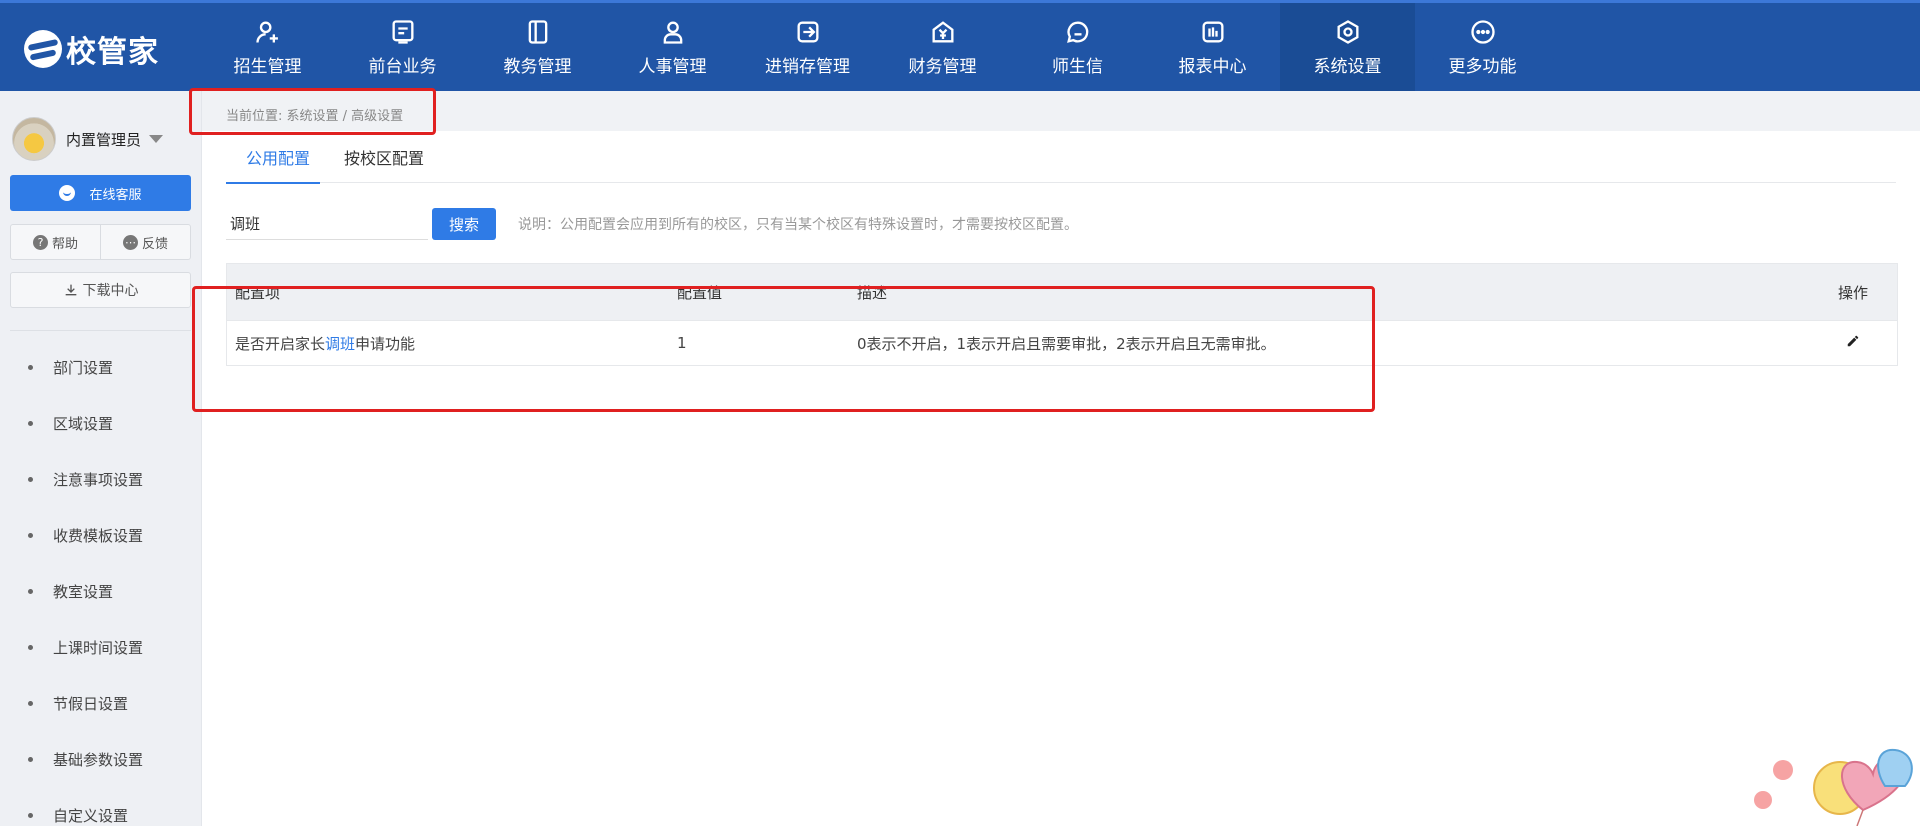 The image size is (1920, 826). What do you see at coordinates (98, 479) in the screenshot?
I see `sidebar-item-label: 注意事项设置` at bounding box center [98, 479].